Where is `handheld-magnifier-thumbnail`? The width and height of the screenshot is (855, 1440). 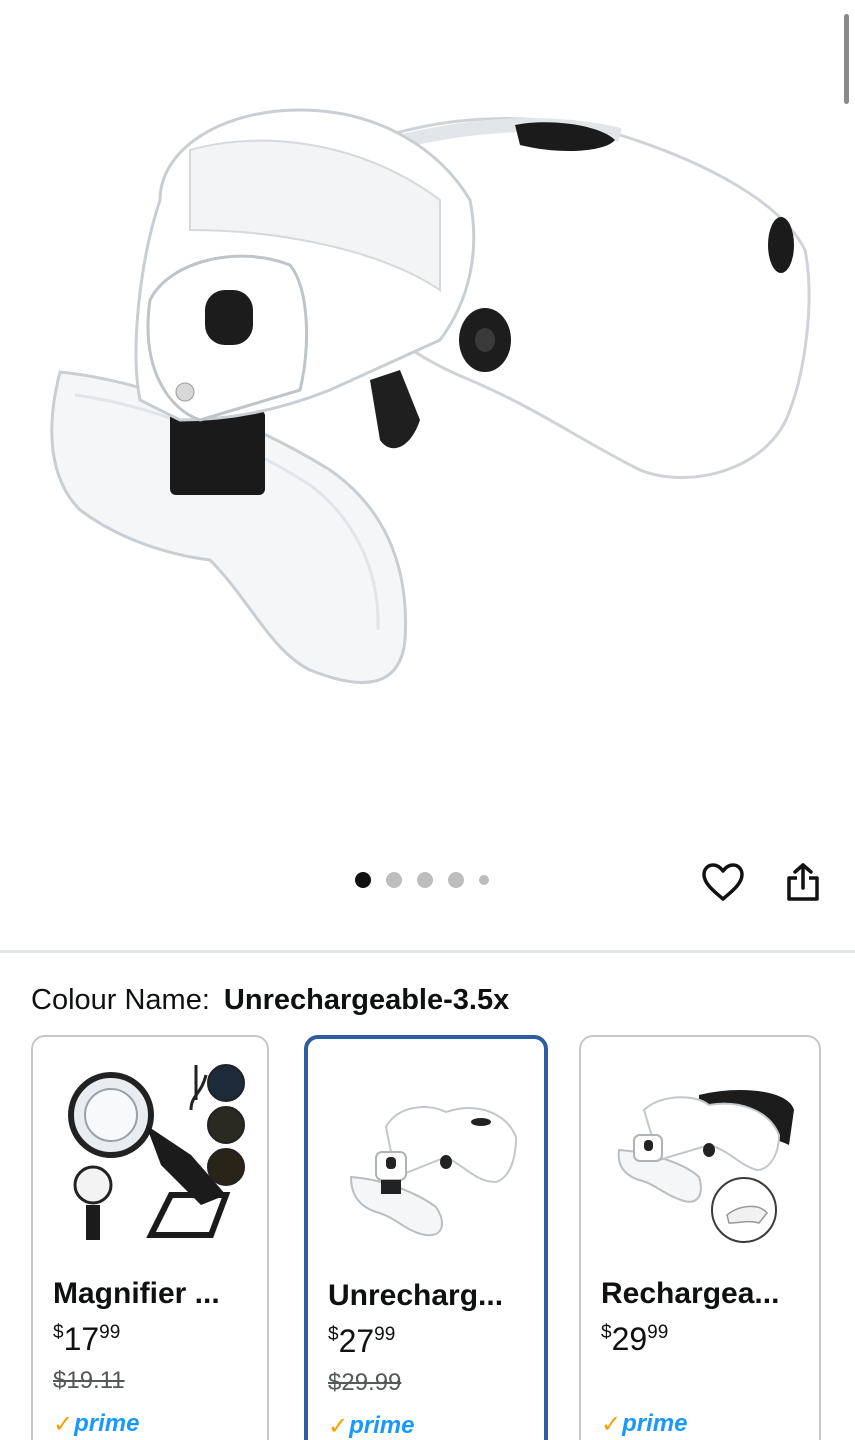 handheld-magnifier-thumbnail is located at coordinates (156, 1152).